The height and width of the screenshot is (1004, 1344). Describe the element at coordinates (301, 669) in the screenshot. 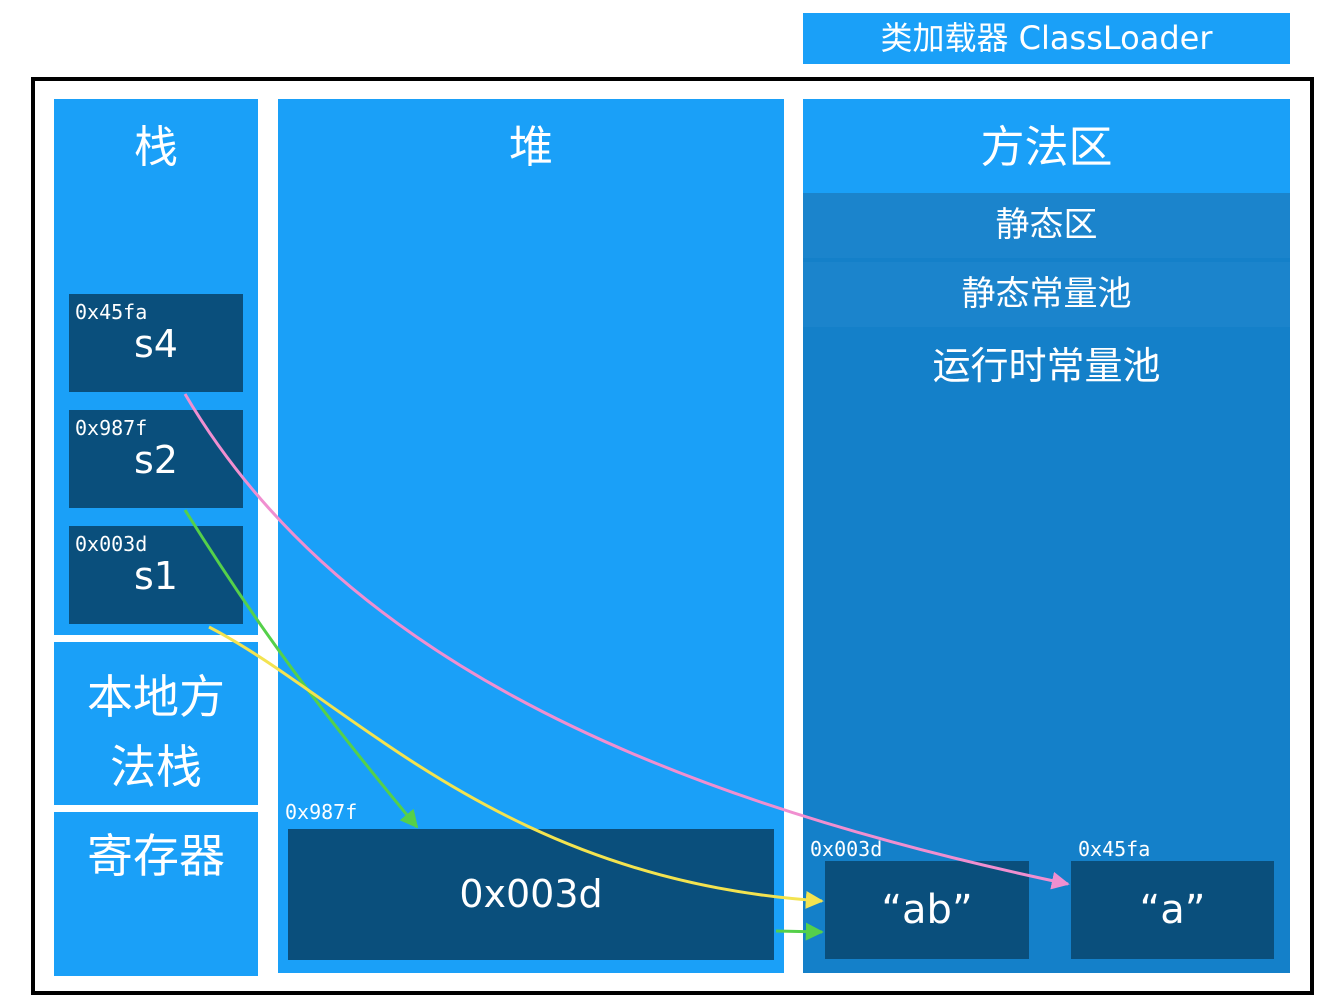

I see `arrow-s2-to-heap-object` at that location.